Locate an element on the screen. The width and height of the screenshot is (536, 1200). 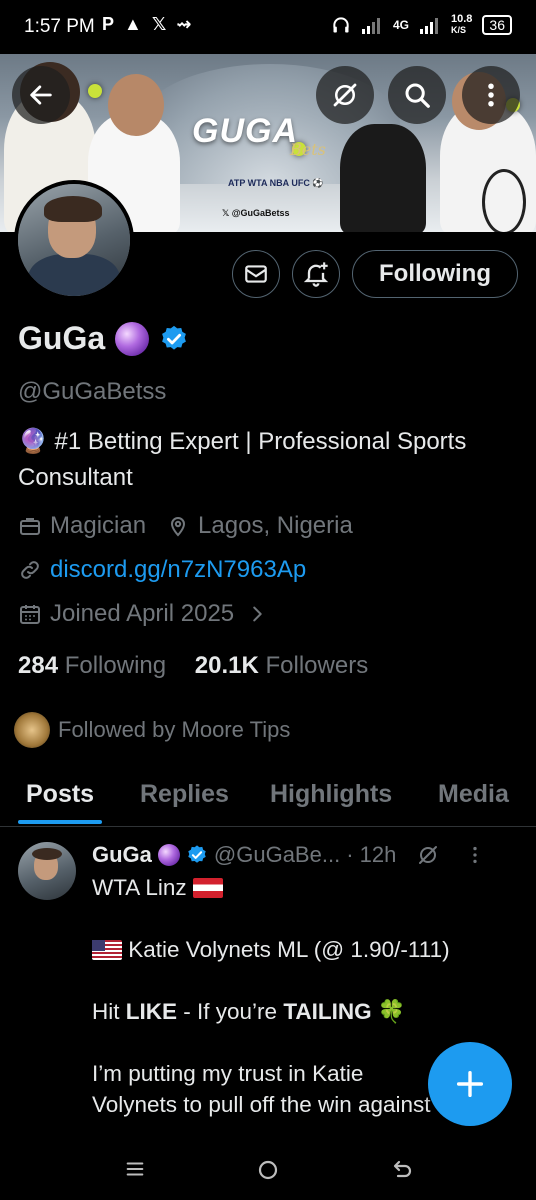
following-count-link: 284 Following is located at coordinates (92, 665).